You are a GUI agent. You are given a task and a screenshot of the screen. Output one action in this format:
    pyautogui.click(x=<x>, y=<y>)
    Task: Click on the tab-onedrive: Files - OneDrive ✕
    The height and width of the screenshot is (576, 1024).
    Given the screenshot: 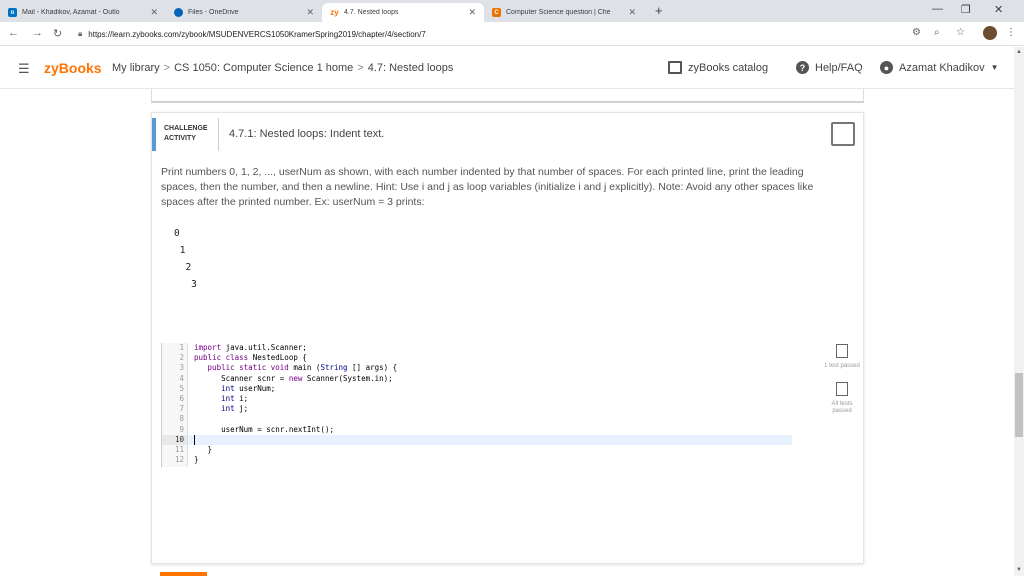 What is the action you would take?
    pyautogui.click(x=244, y=12)
    